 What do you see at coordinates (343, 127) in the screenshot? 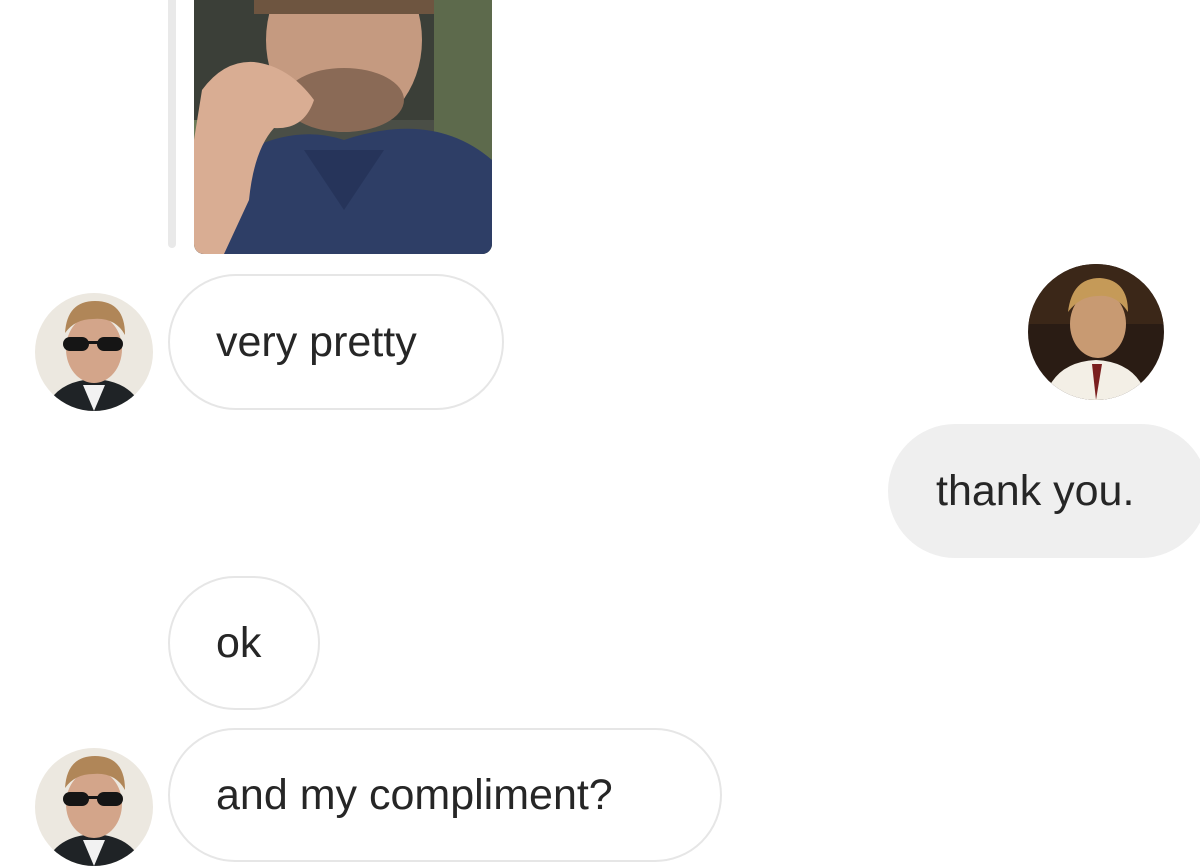
I see `message-photo` at bounding box center [343, 127].